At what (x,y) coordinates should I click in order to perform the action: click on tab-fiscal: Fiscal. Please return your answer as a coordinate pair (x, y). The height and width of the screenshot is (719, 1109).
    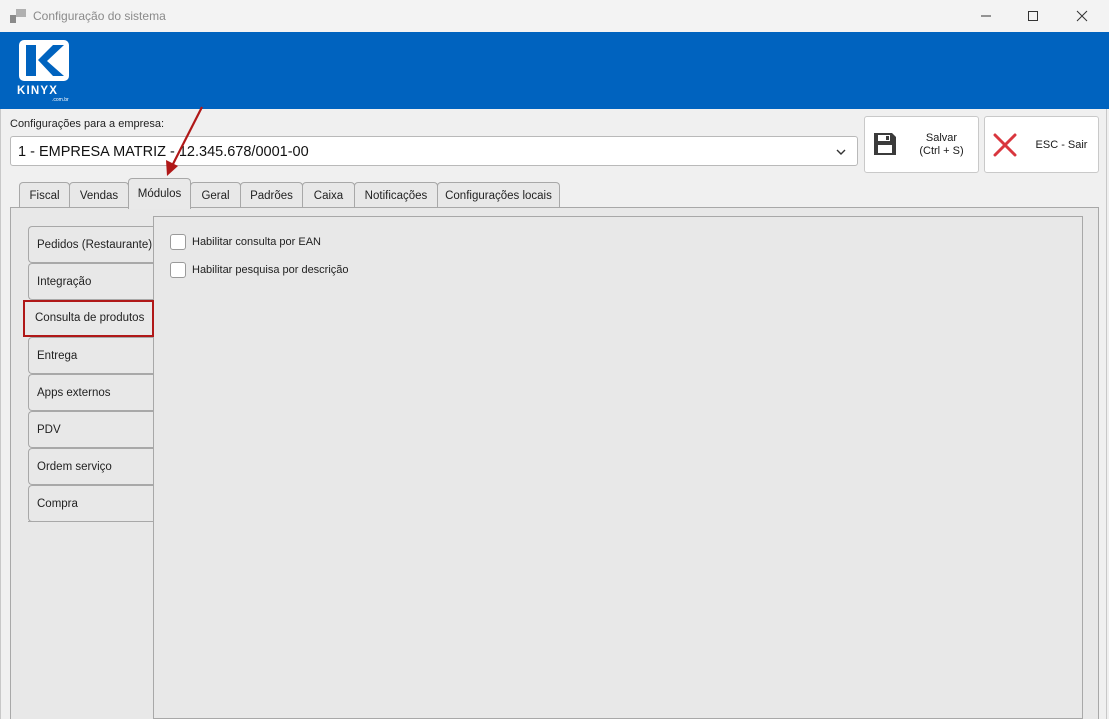
    Looking at the image, I should click on (44, 195).